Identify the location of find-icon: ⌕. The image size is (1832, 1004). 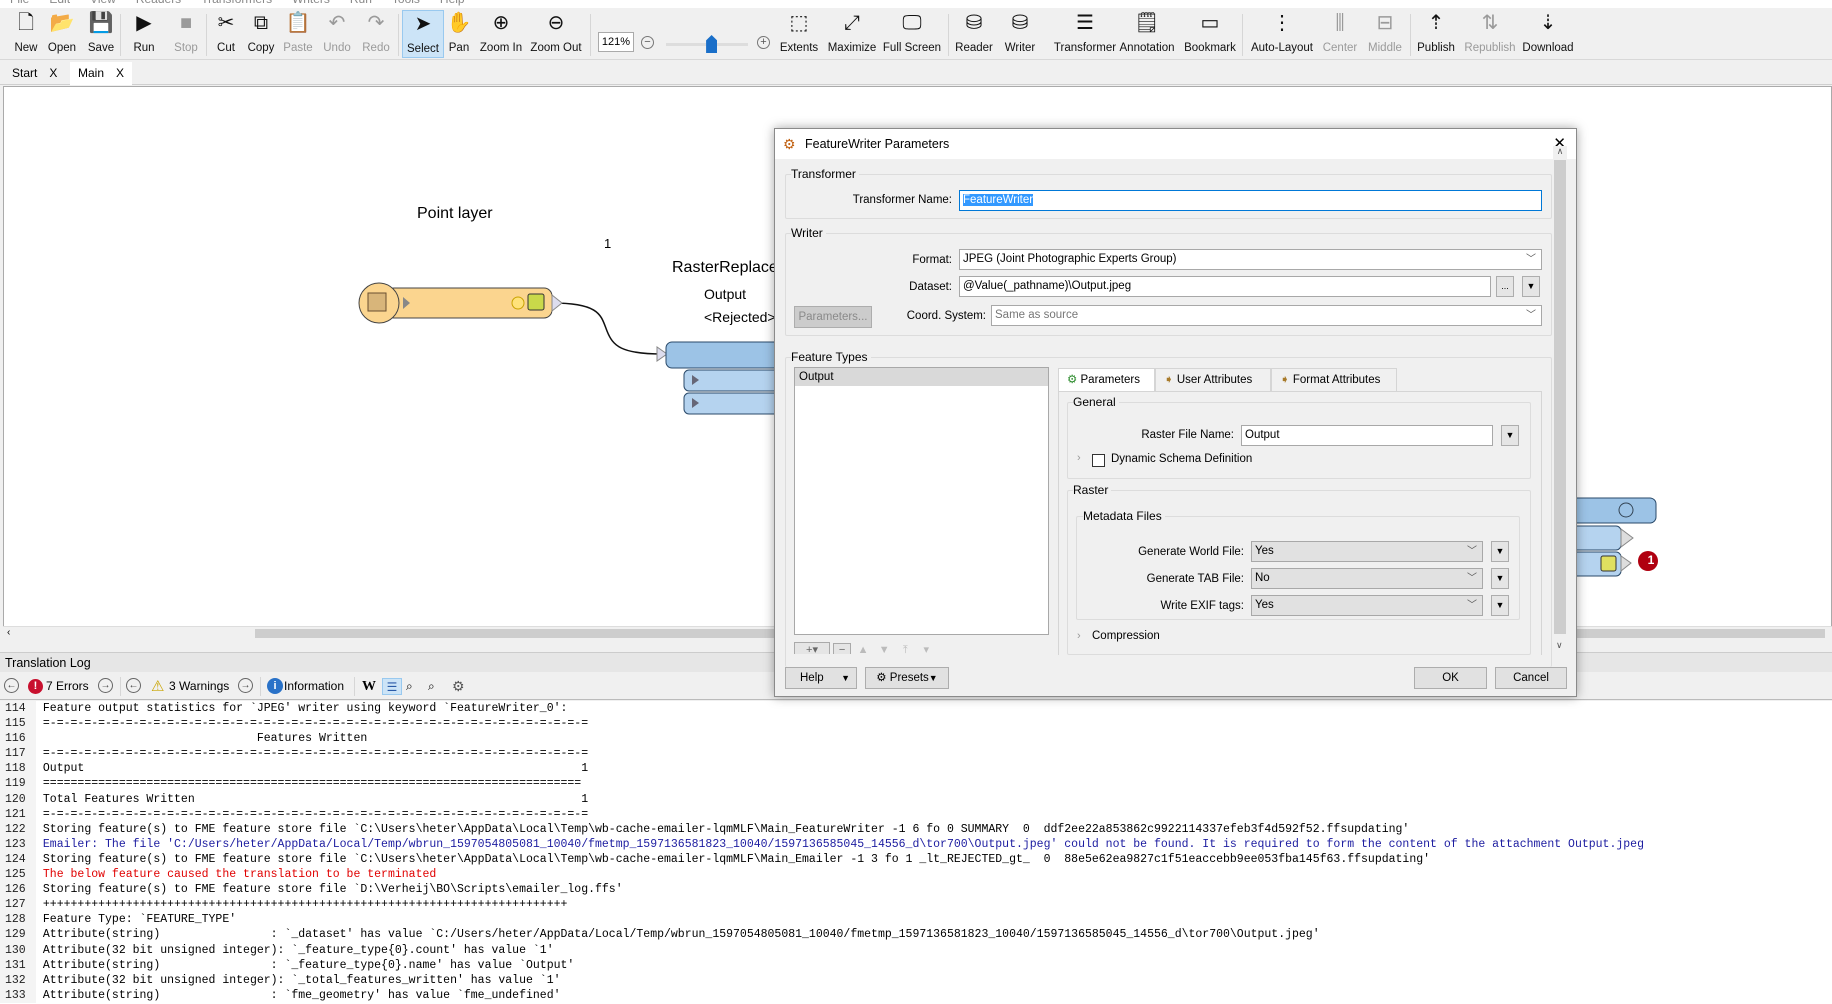
(409, 686).